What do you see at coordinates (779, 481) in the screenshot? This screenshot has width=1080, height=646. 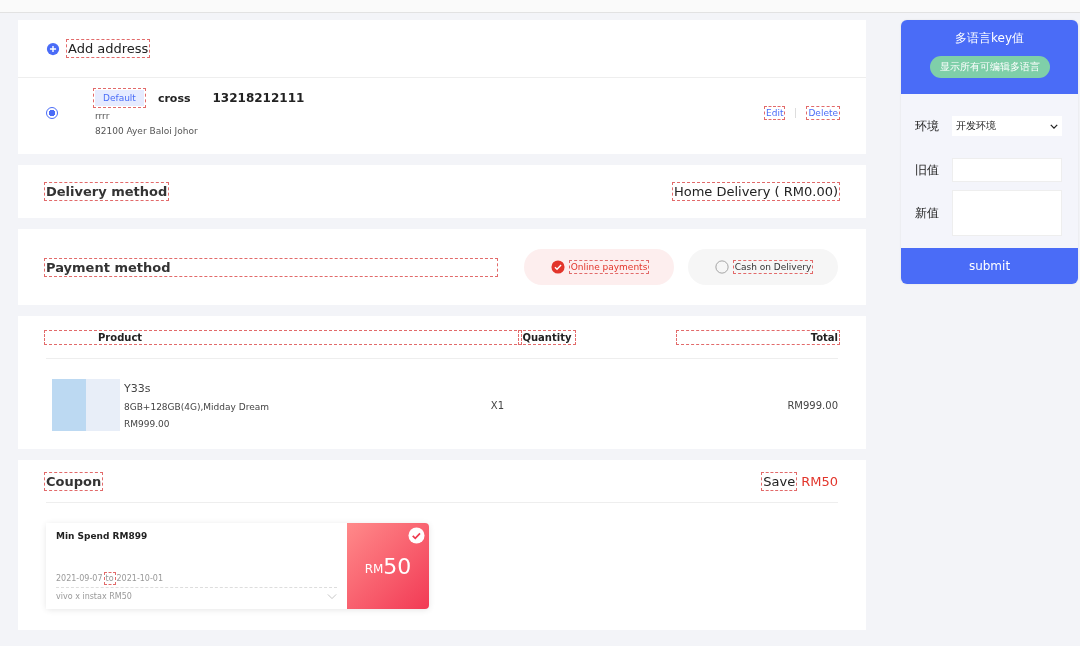 I see `save-label: Save` at bounding box center [779, 481].